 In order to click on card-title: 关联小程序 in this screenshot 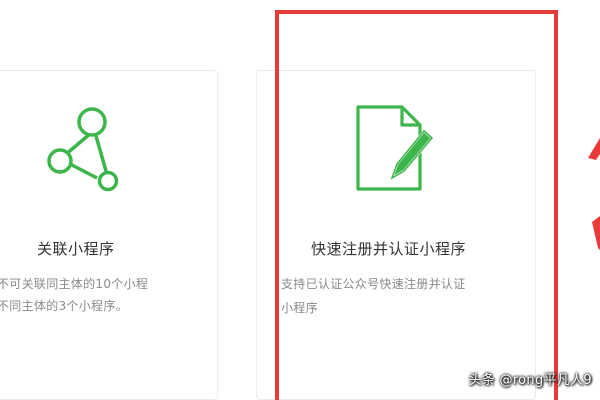, I will do `click(76, 249)`.